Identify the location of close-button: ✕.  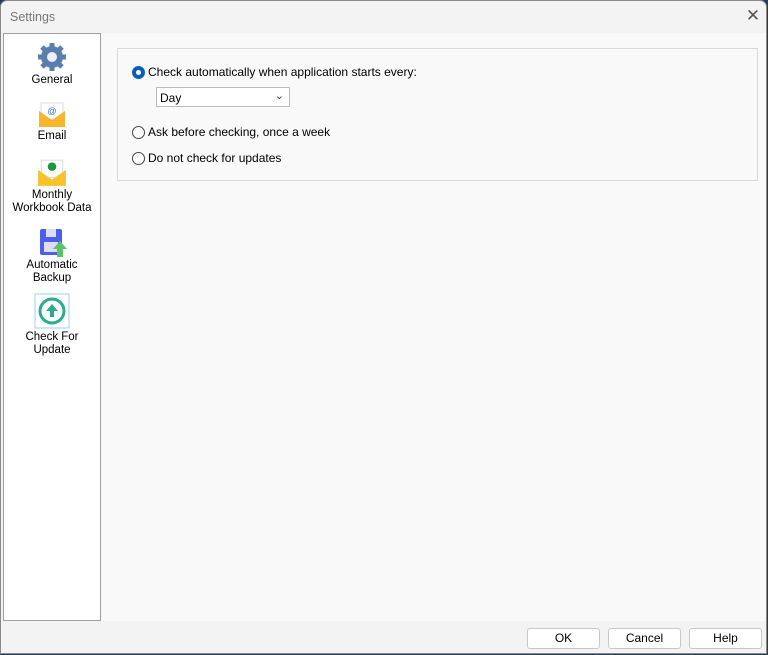
(753, 16).